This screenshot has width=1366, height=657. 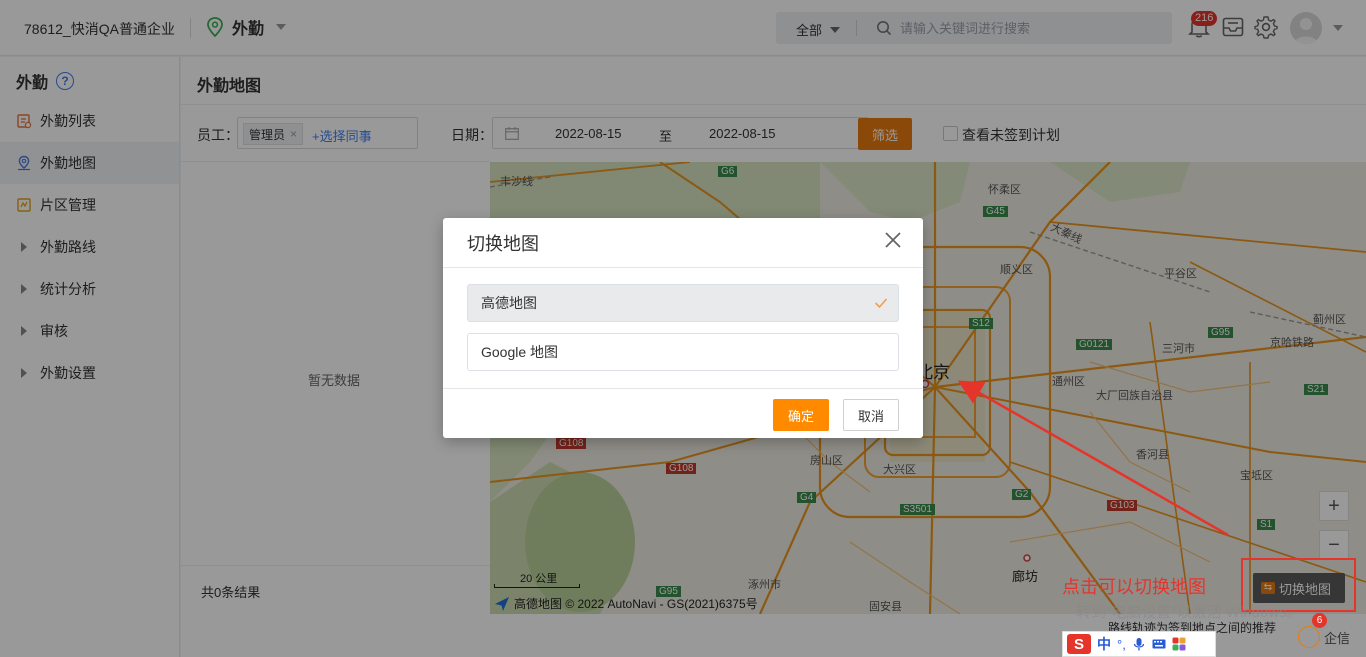 What do you see at coordinates (1189, 612) in the screenshot?
I see `windows-activation-watermark: 转到"电脑设置"以激活 Windows。` at bounding box center [1189, 612].